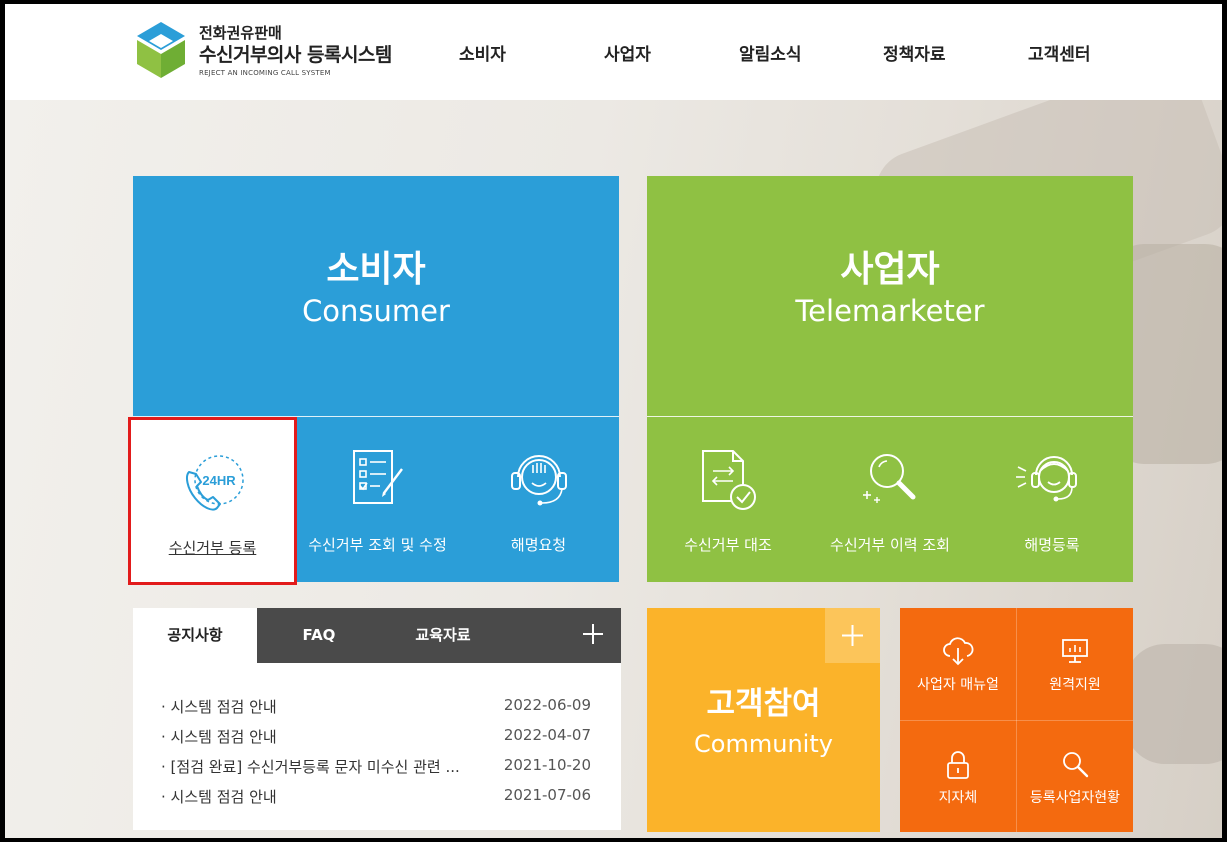  I want to click on menu-label: 수신거부 이력 조회, so click(890, 545).